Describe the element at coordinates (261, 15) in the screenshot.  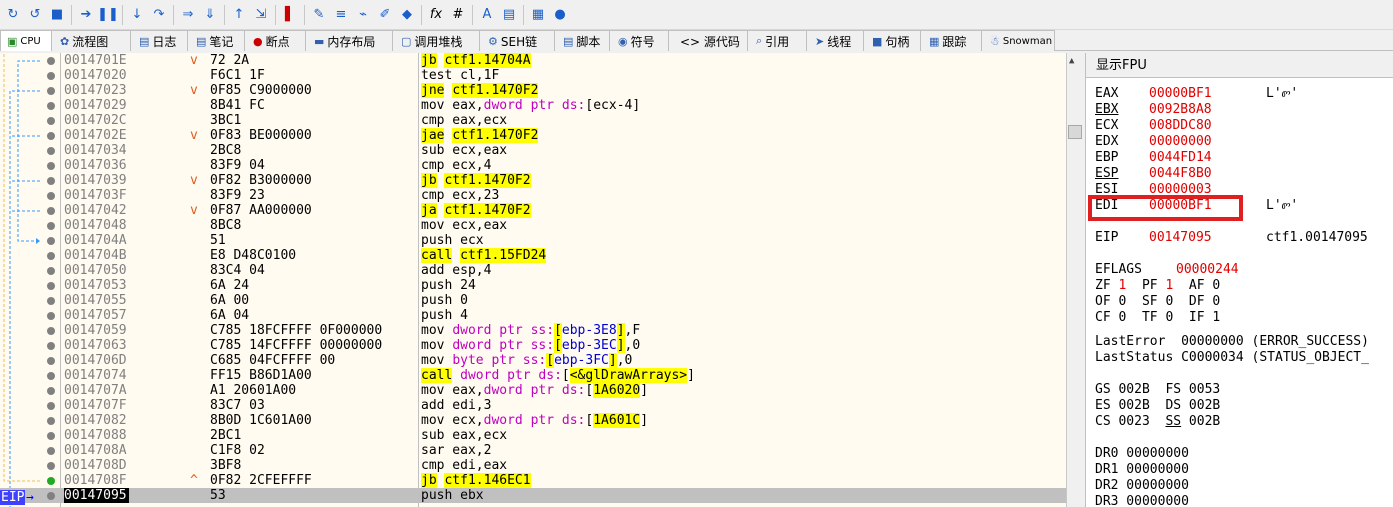
I see `run-to-user-code-icon: ⇲` at that location.